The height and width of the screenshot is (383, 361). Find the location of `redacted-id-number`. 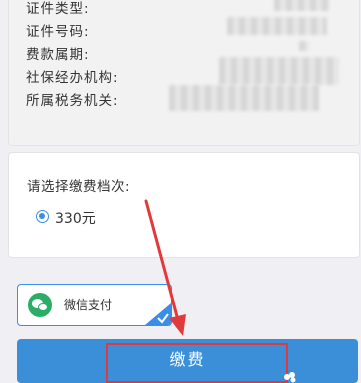

redacted-id-number is located at coordinates (277, 26).